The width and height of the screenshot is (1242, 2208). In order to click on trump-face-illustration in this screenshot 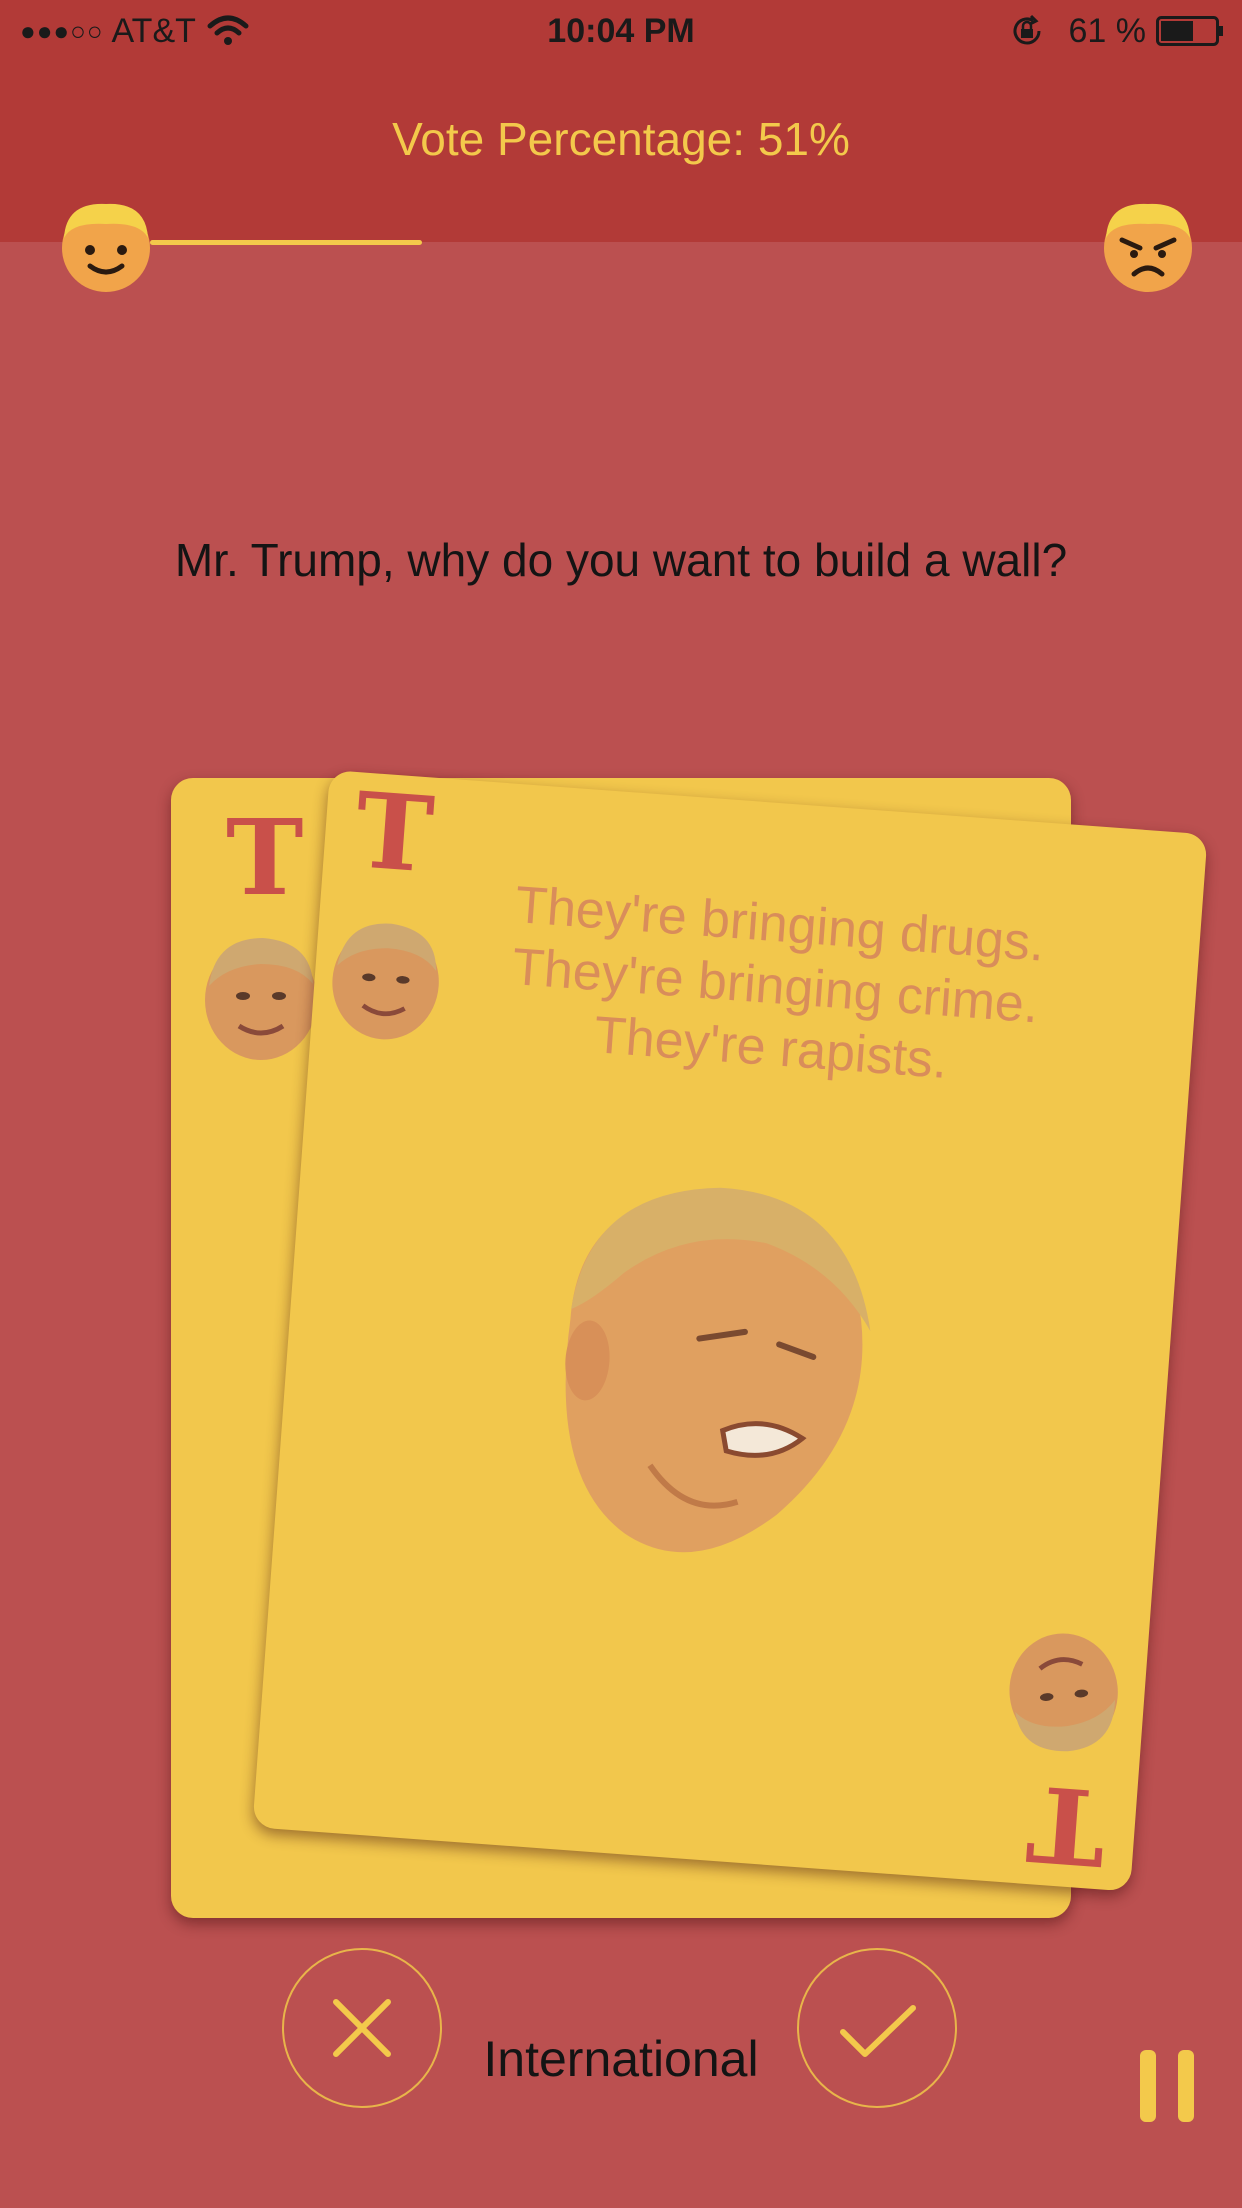, I will do `click(718, 1370)`.